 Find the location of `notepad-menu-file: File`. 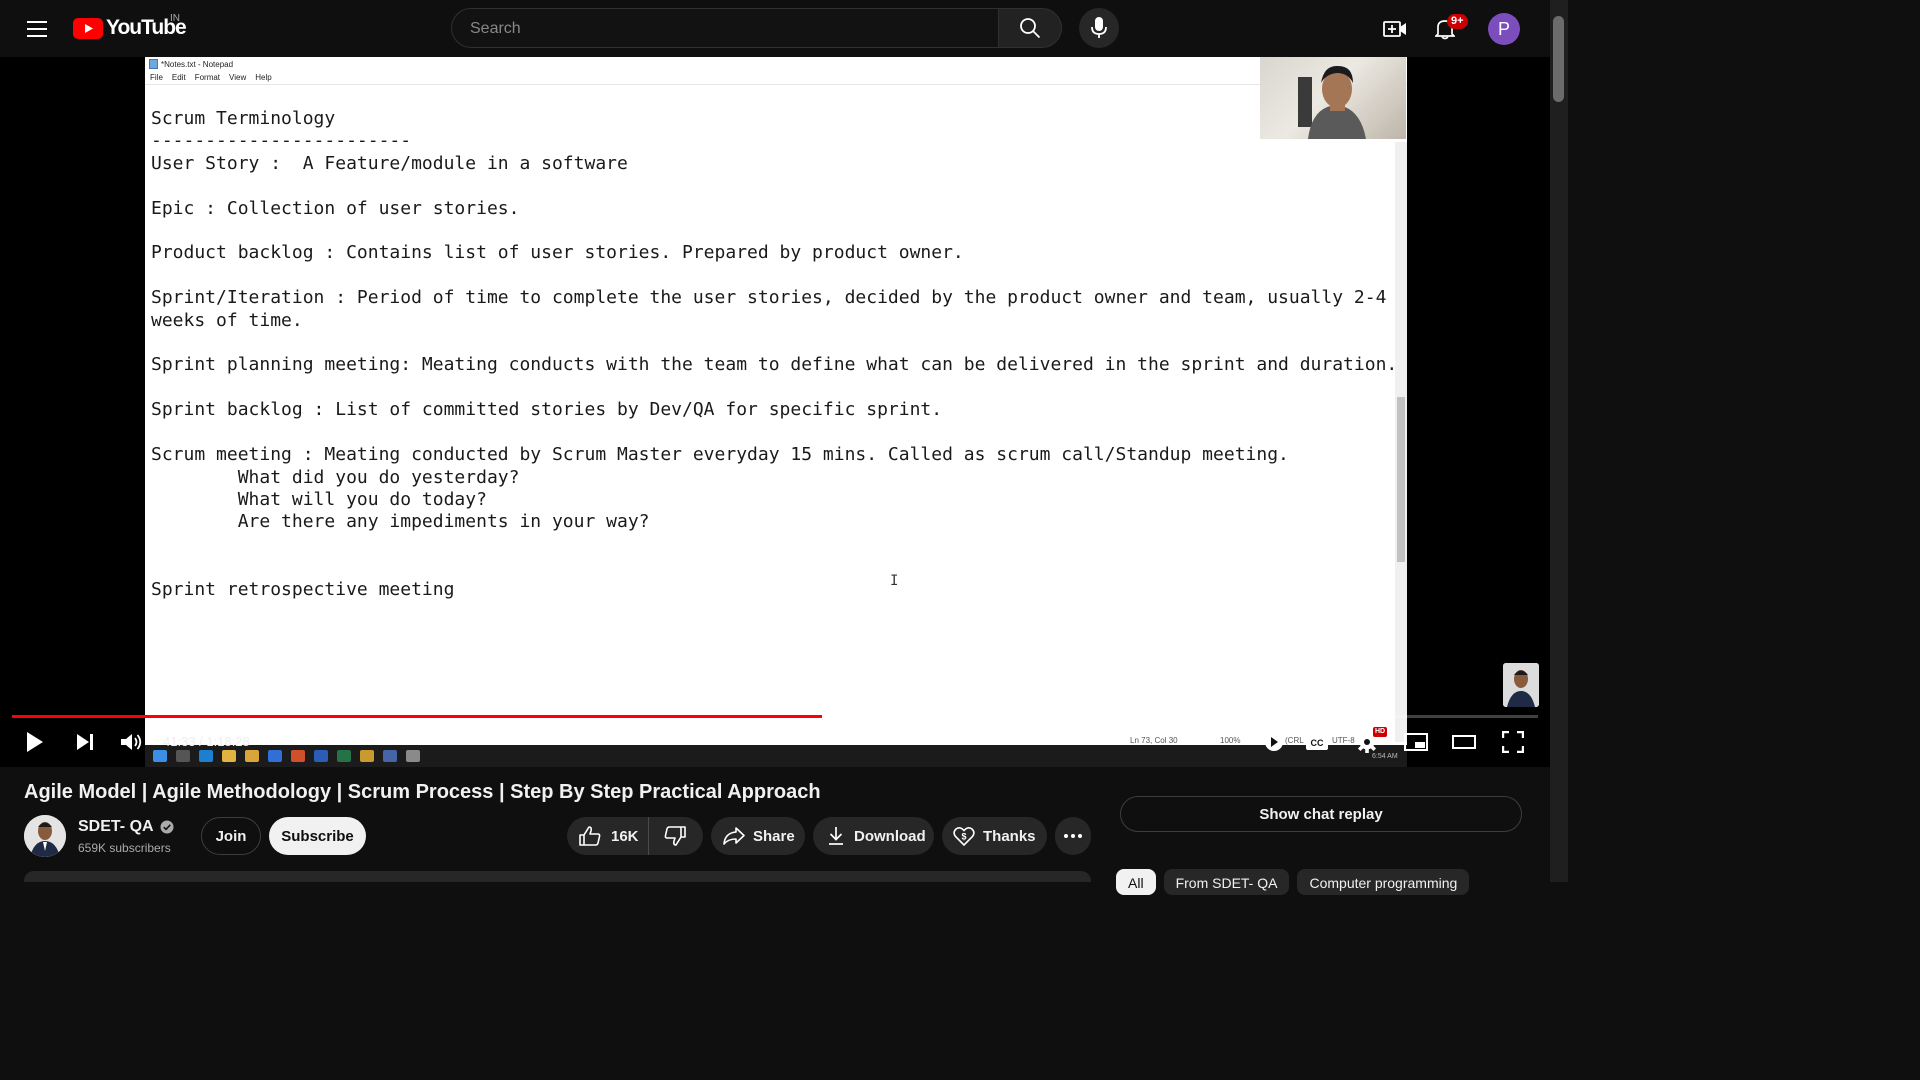

notepad-menu-file: File is located at coordinates (156, 77).